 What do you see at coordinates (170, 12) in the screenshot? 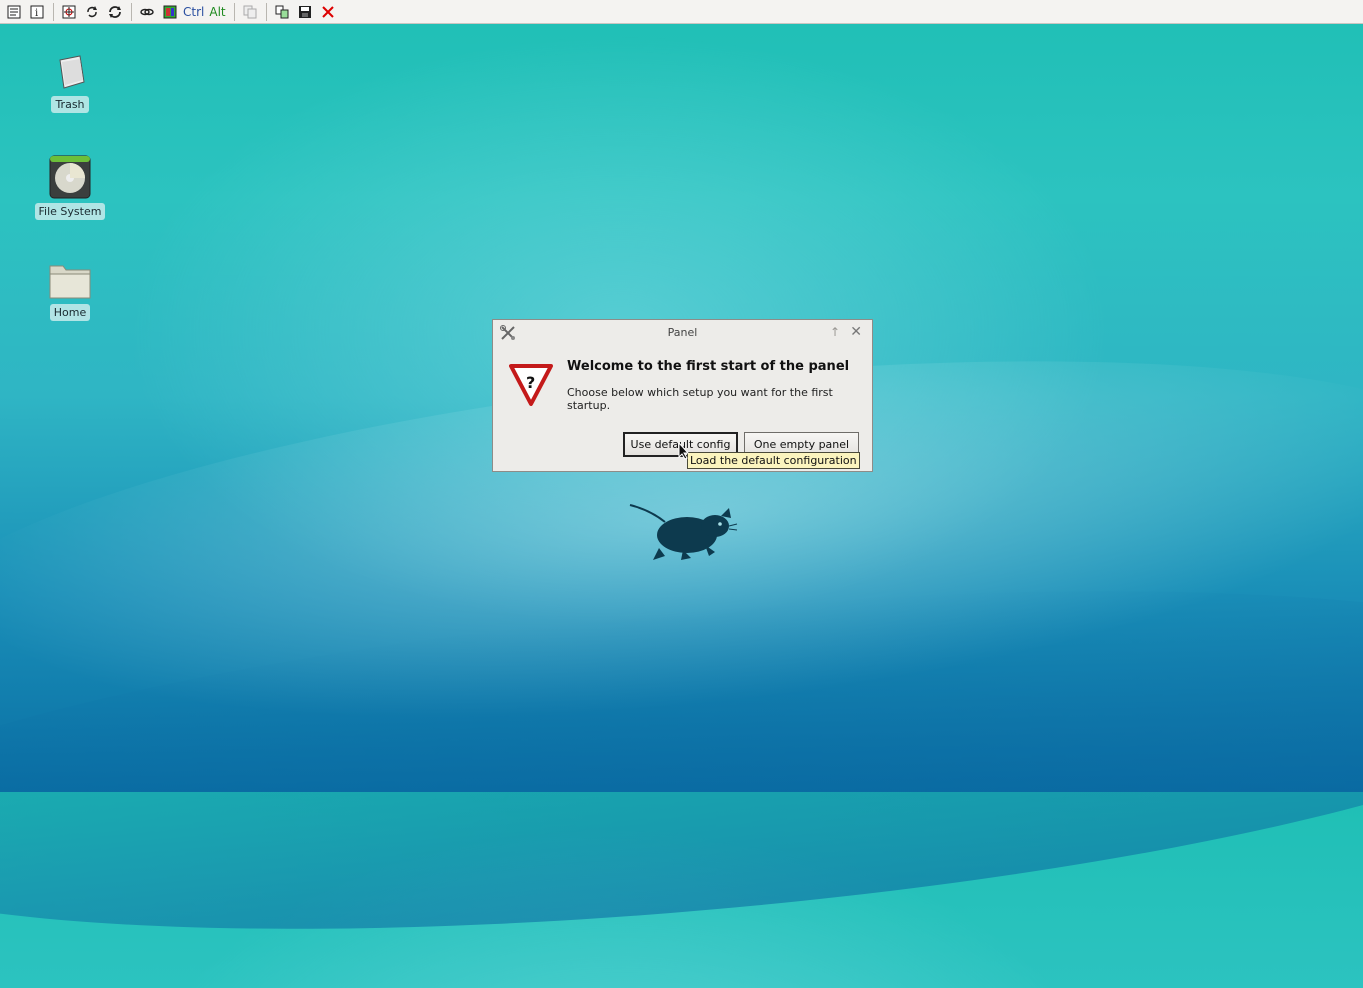
I see `panel-icon` at bounding box center [170, 12].